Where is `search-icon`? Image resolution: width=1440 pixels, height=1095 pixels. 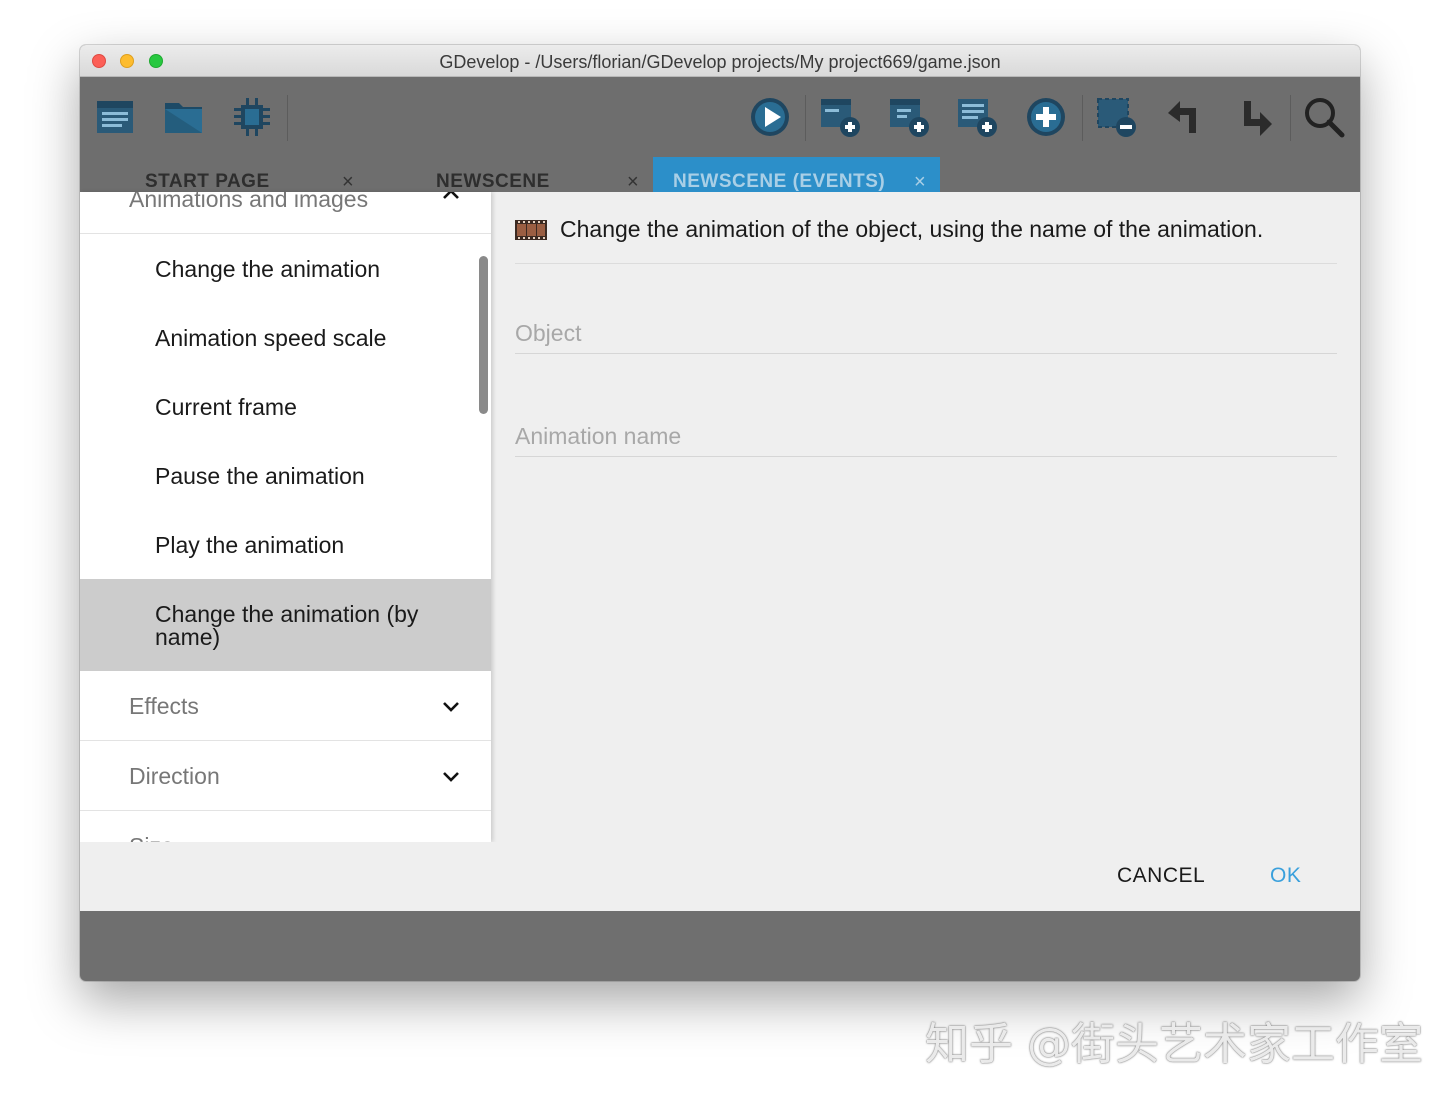 search-icon is located at coordinates (1324, 117).